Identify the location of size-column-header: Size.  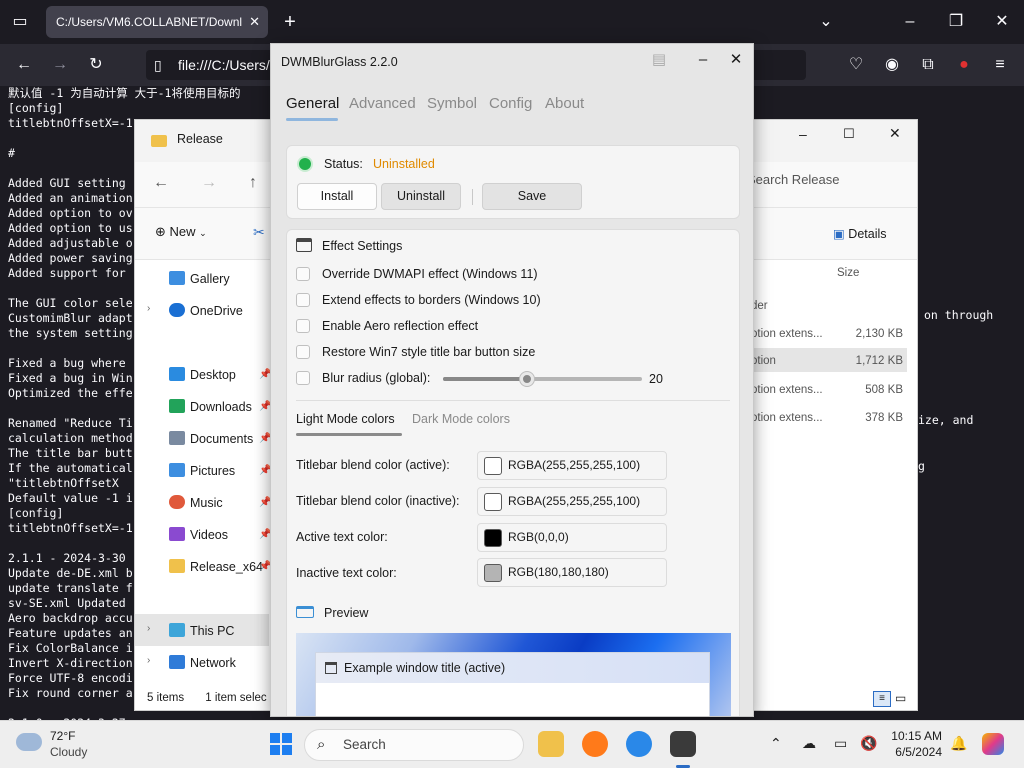
(848, 273).